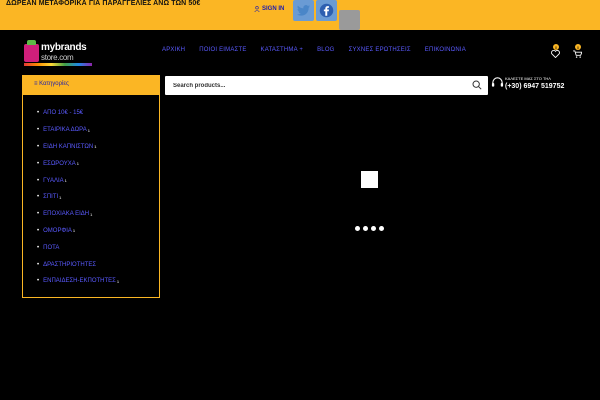  I want to click on gift-box-icon, so click(31, 51).